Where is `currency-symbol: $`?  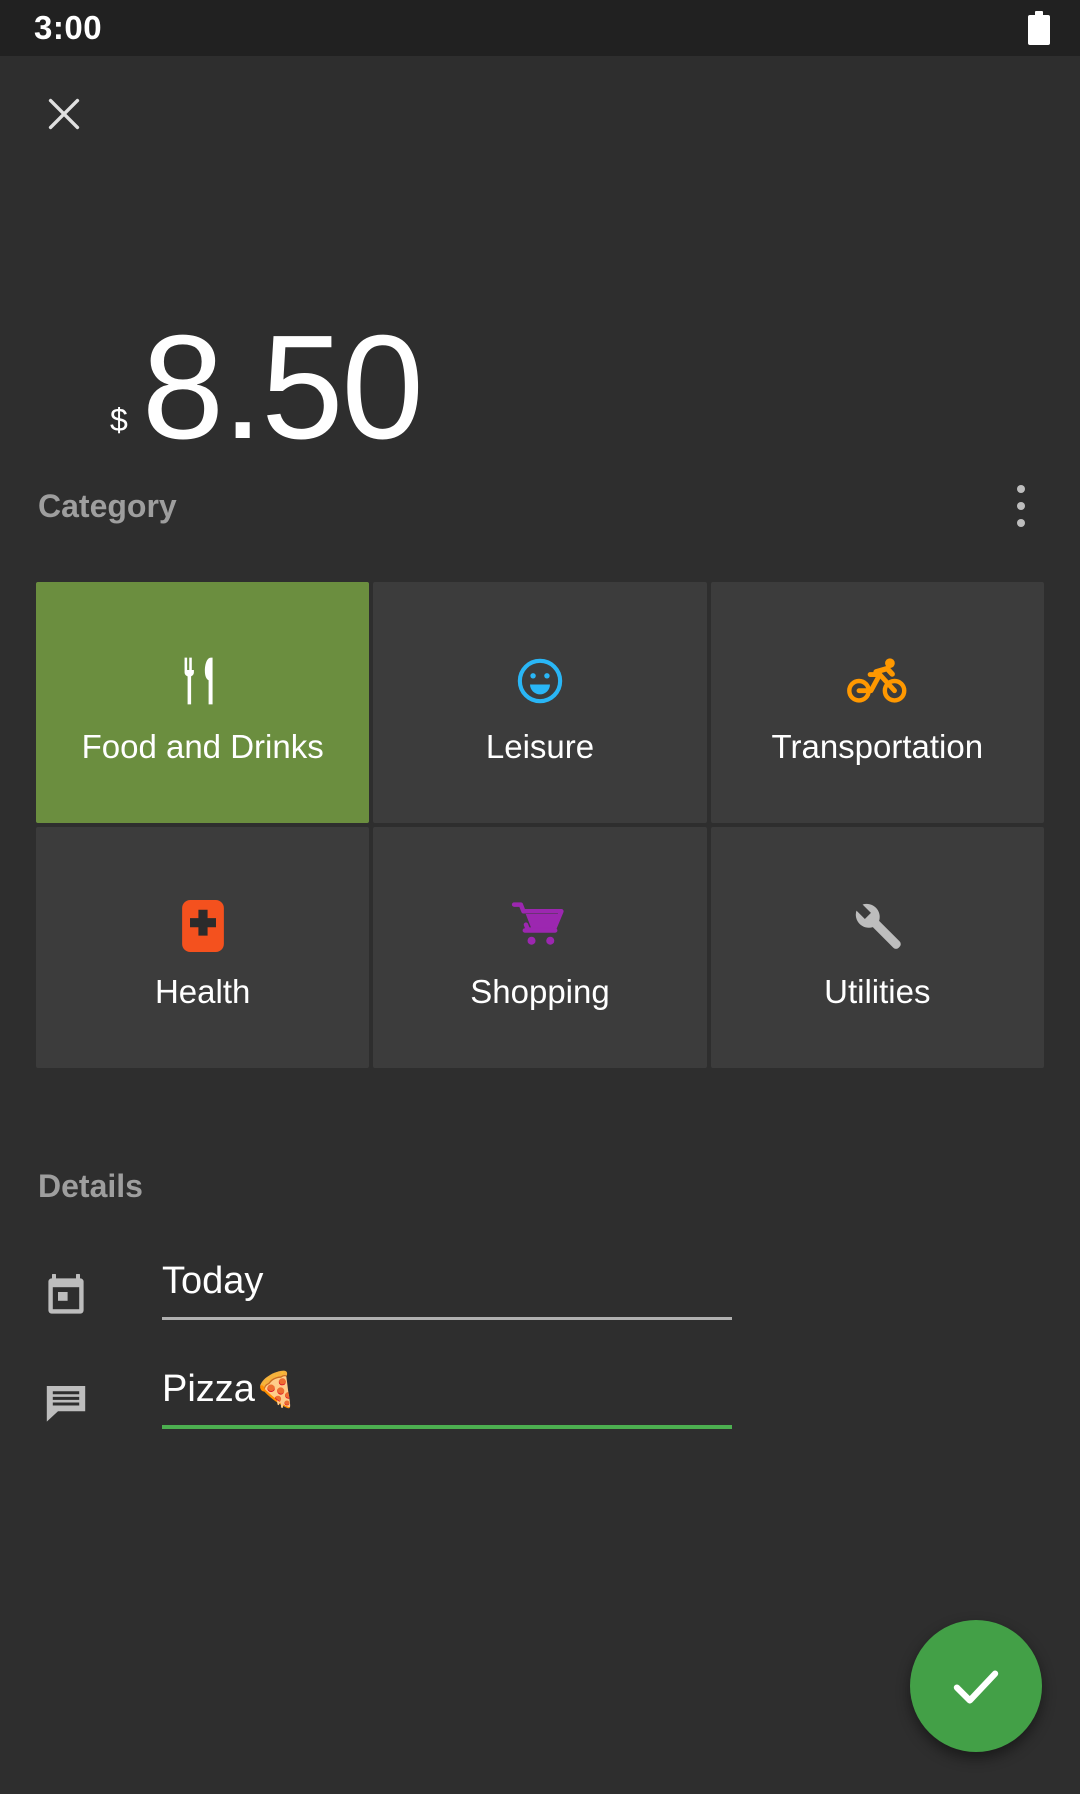 currency-symbol: $ is located at coordinates (119, 420).